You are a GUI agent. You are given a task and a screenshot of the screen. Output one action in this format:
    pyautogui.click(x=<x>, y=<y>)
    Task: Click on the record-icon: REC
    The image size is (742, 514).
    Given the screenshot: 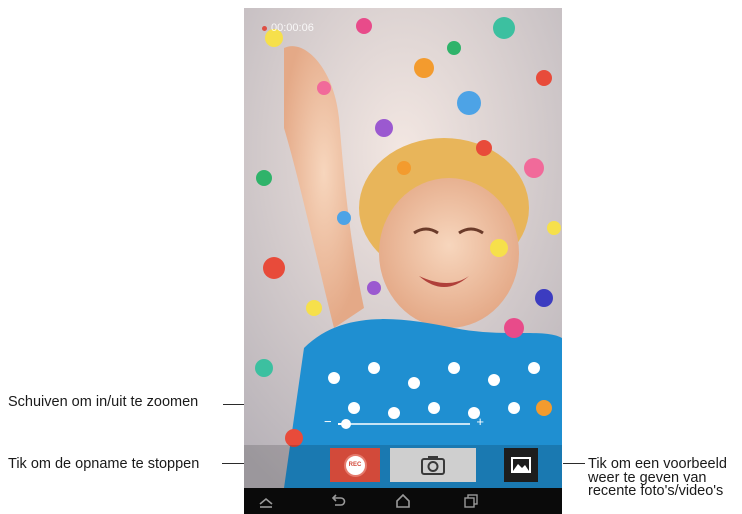 What is the action you would take?
    pyautogui.click(x=355, y=465)
    